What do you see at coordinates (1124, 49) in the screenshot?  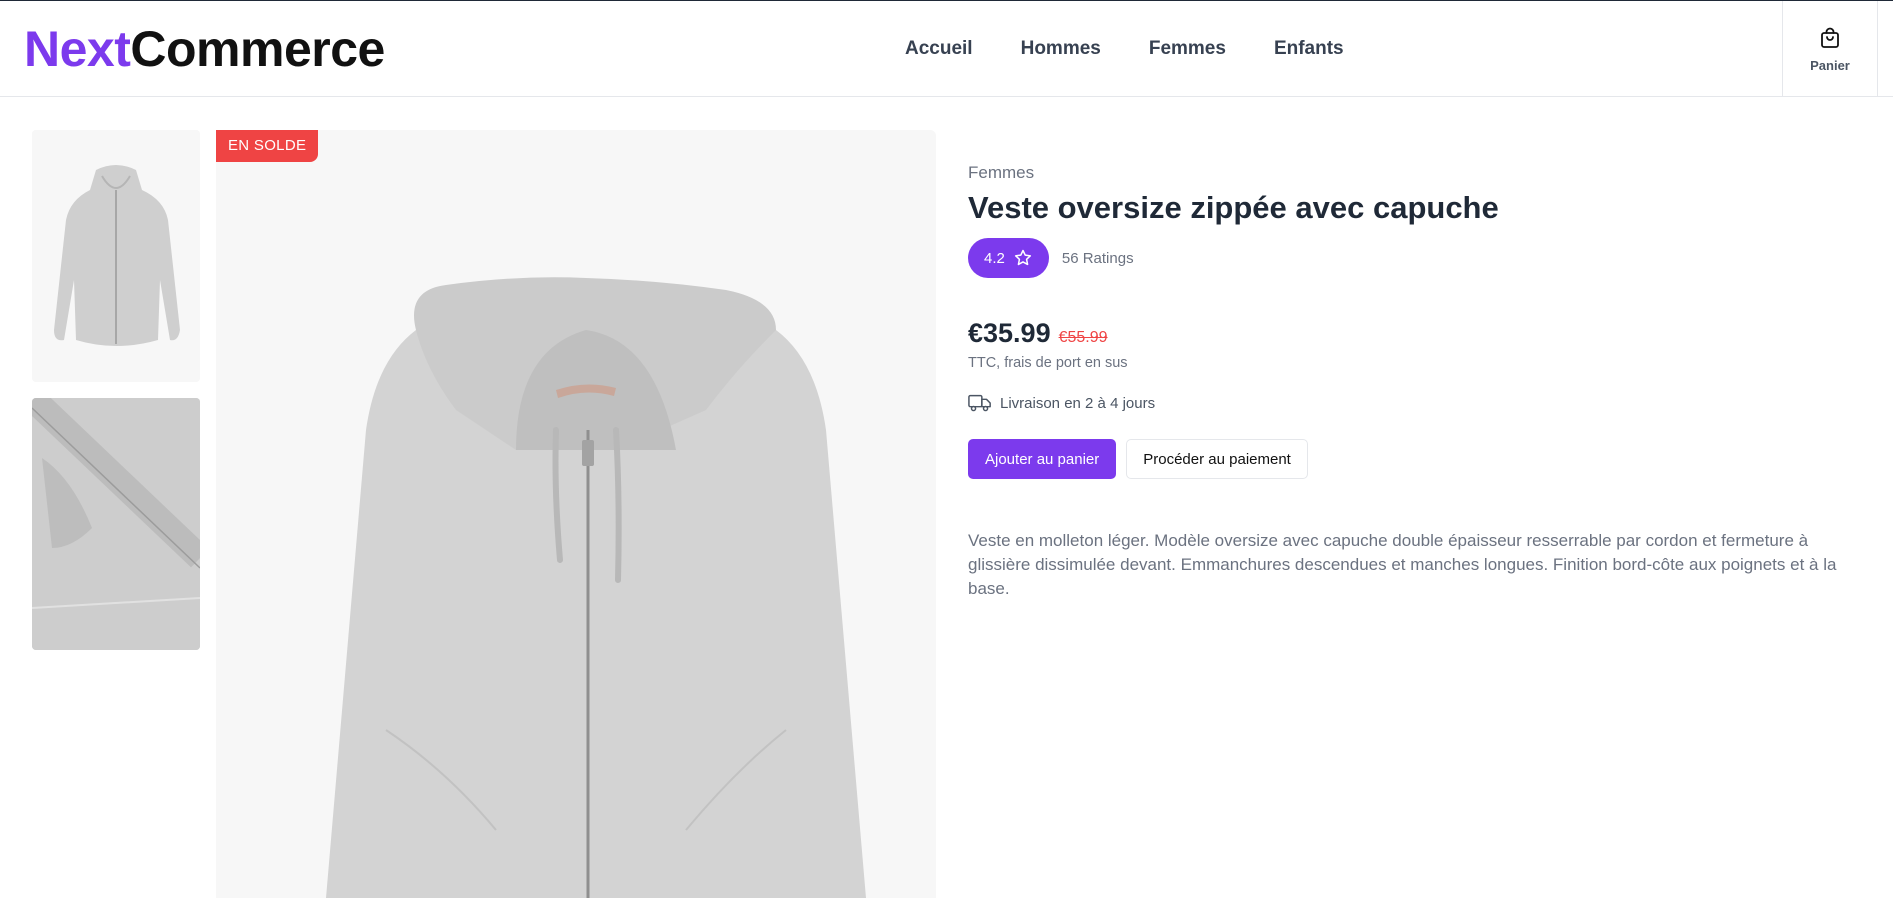 I see `main-nav: Accueil Hommes Femmes Enfants` at bounding box center [1124, 49].